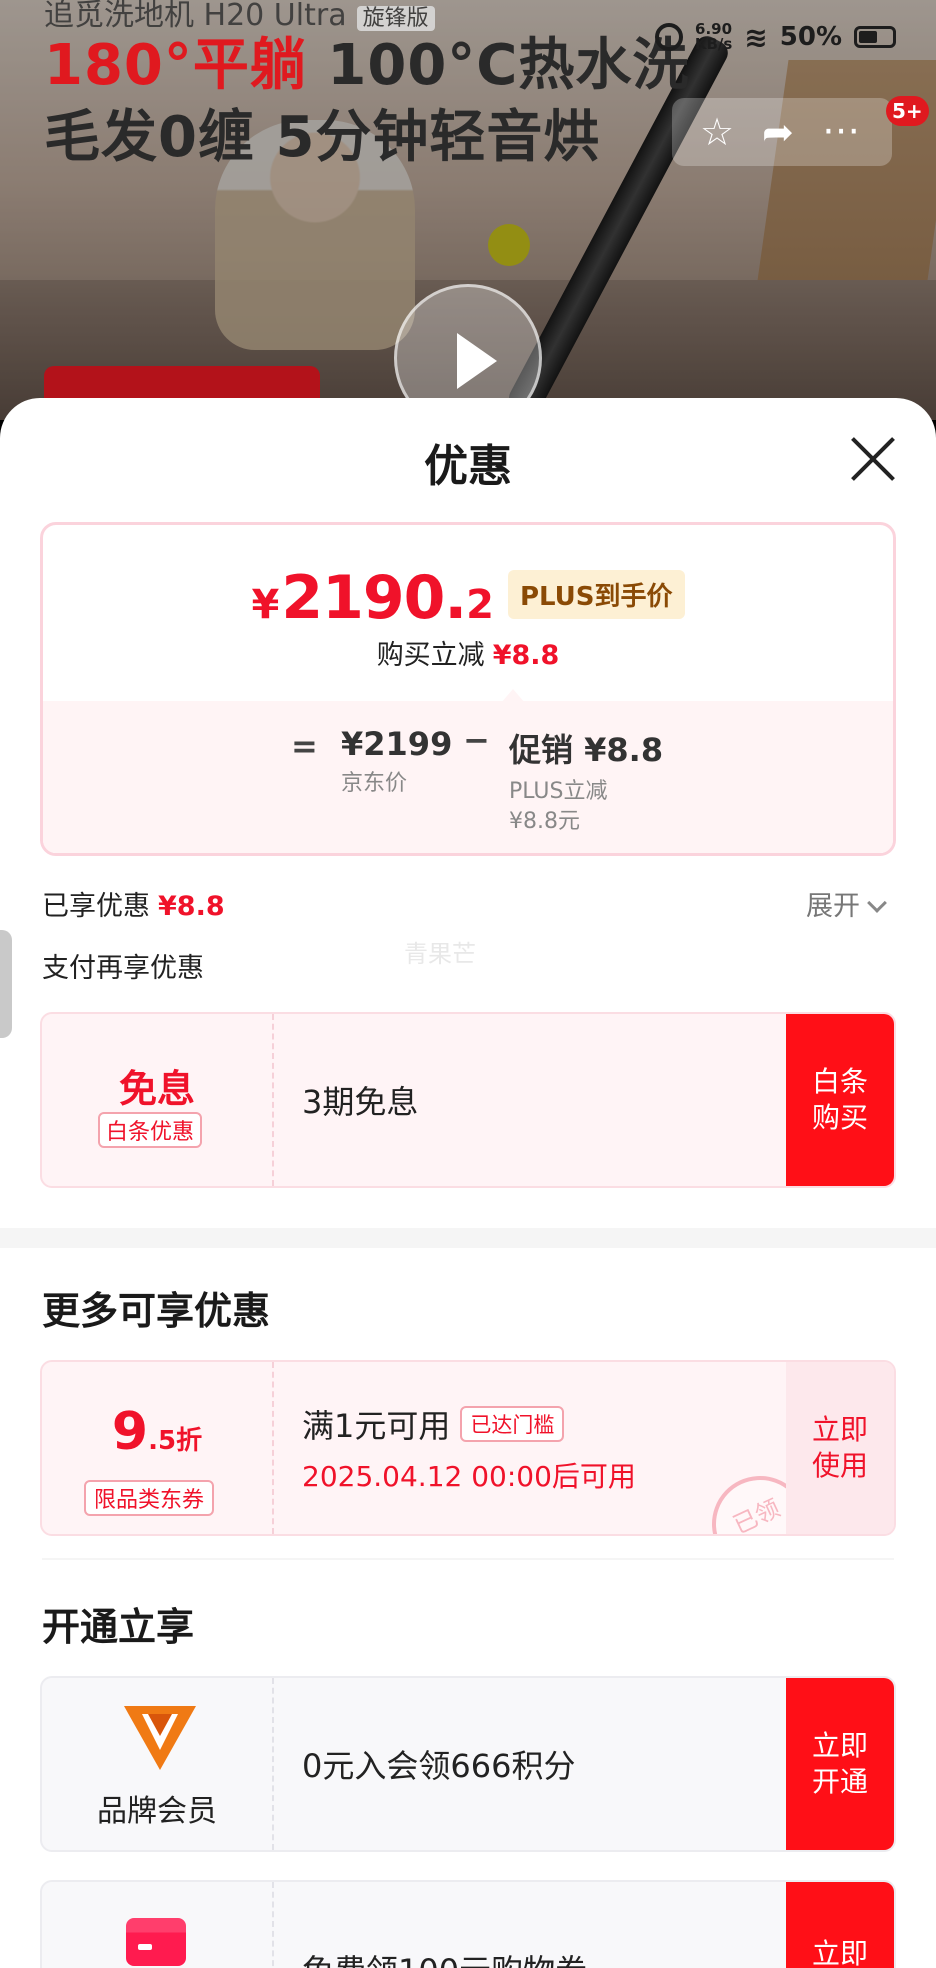  I want to click on baitiao-tag: 白条优惠, so click(150, 1130).